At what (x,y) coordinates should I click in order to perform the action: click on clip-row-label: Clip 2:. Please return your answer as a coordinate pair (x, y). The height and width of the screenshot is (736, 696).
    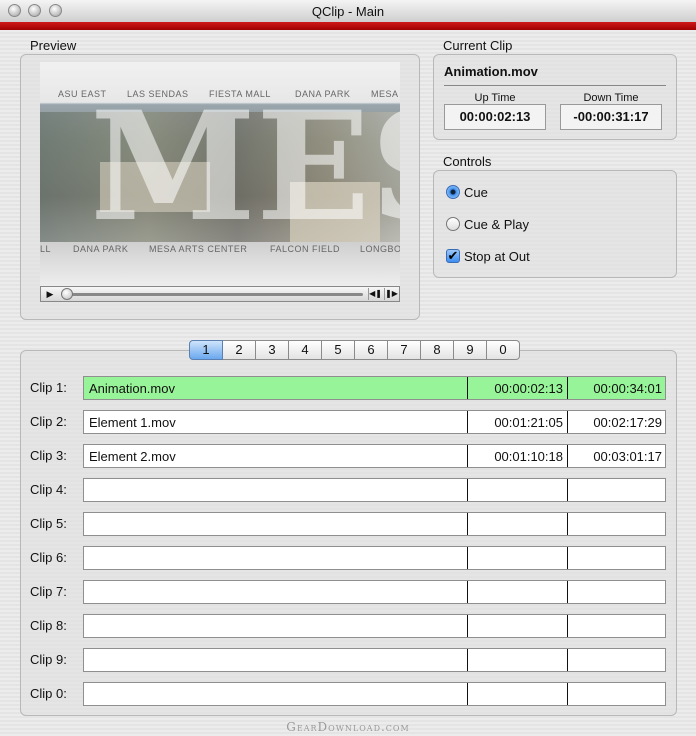
    Looking at the image, I should click on (48, 421).